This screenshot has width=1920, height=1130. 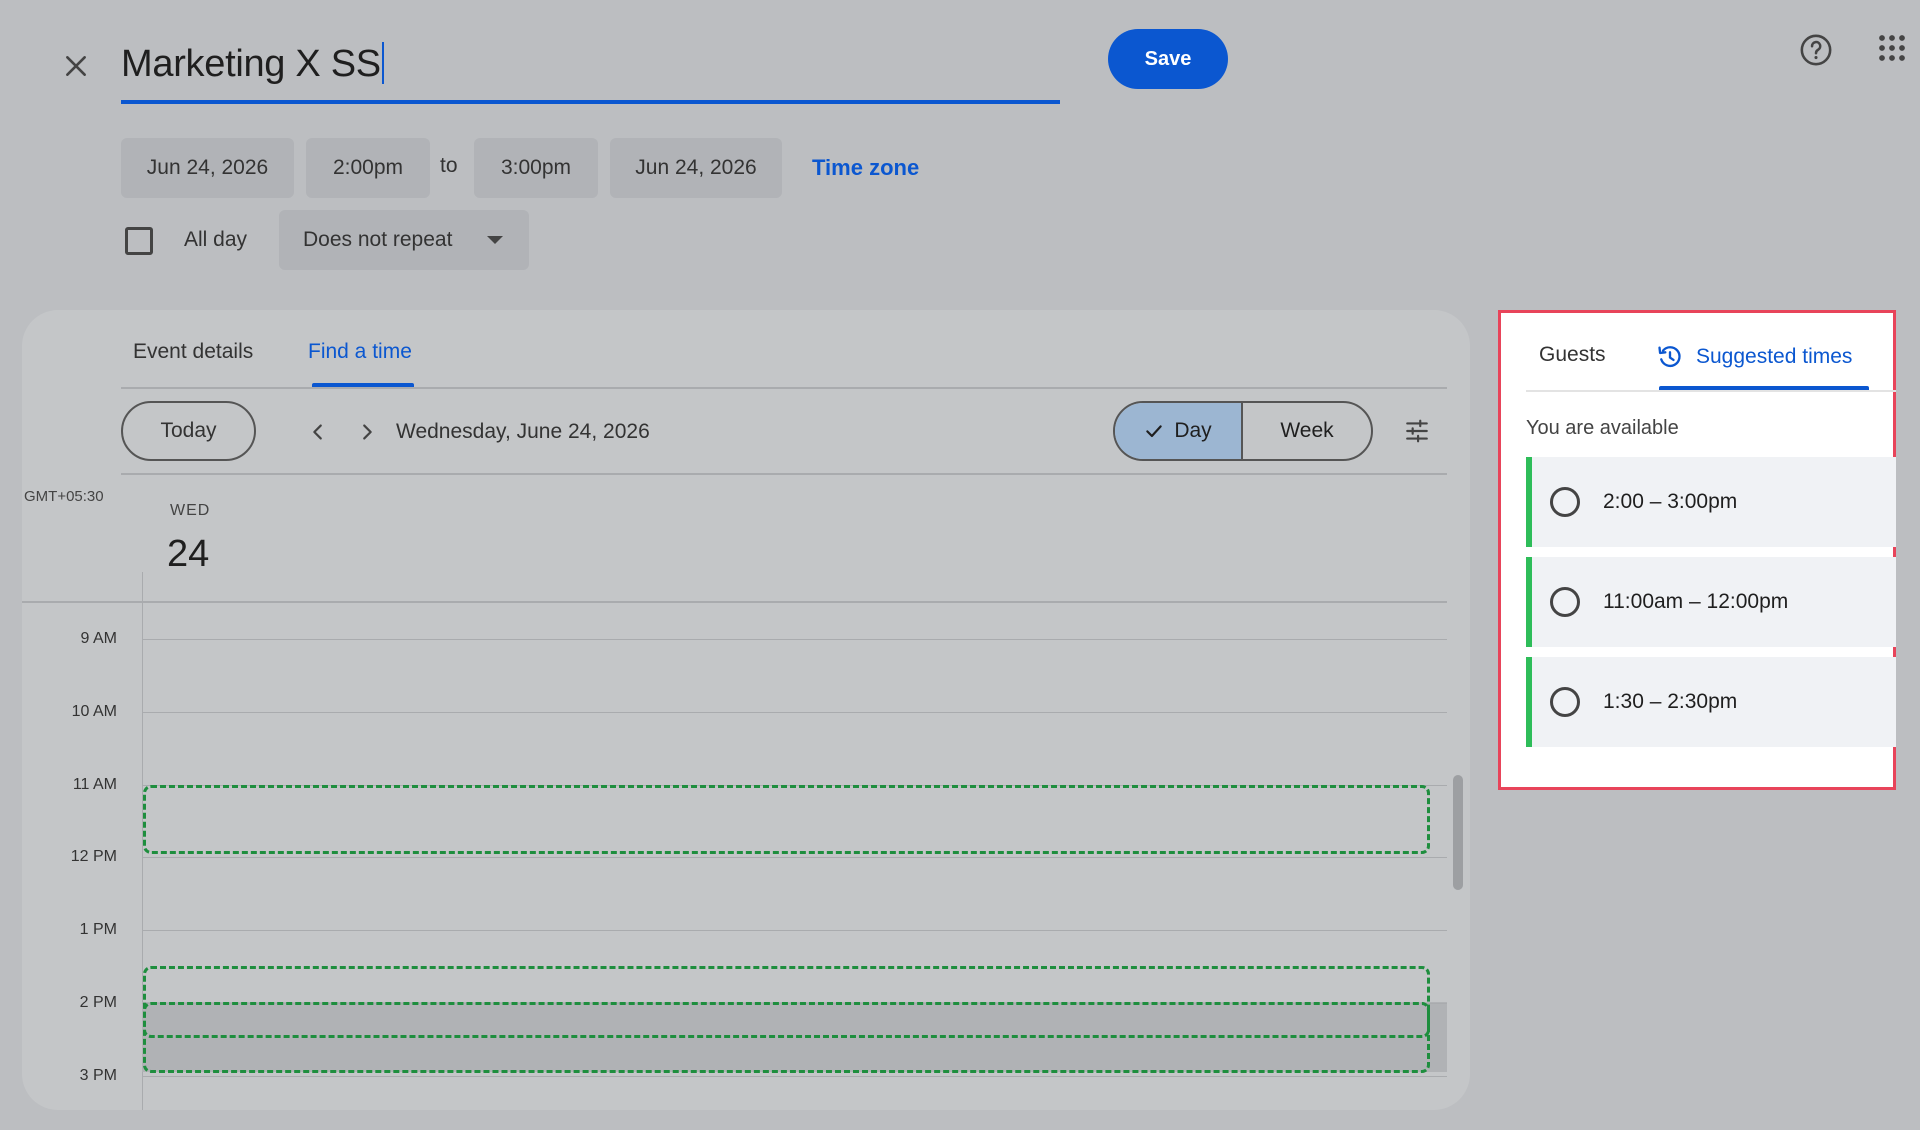 I want to click on hour-label: 12 PM, so click(x=93, y=856).